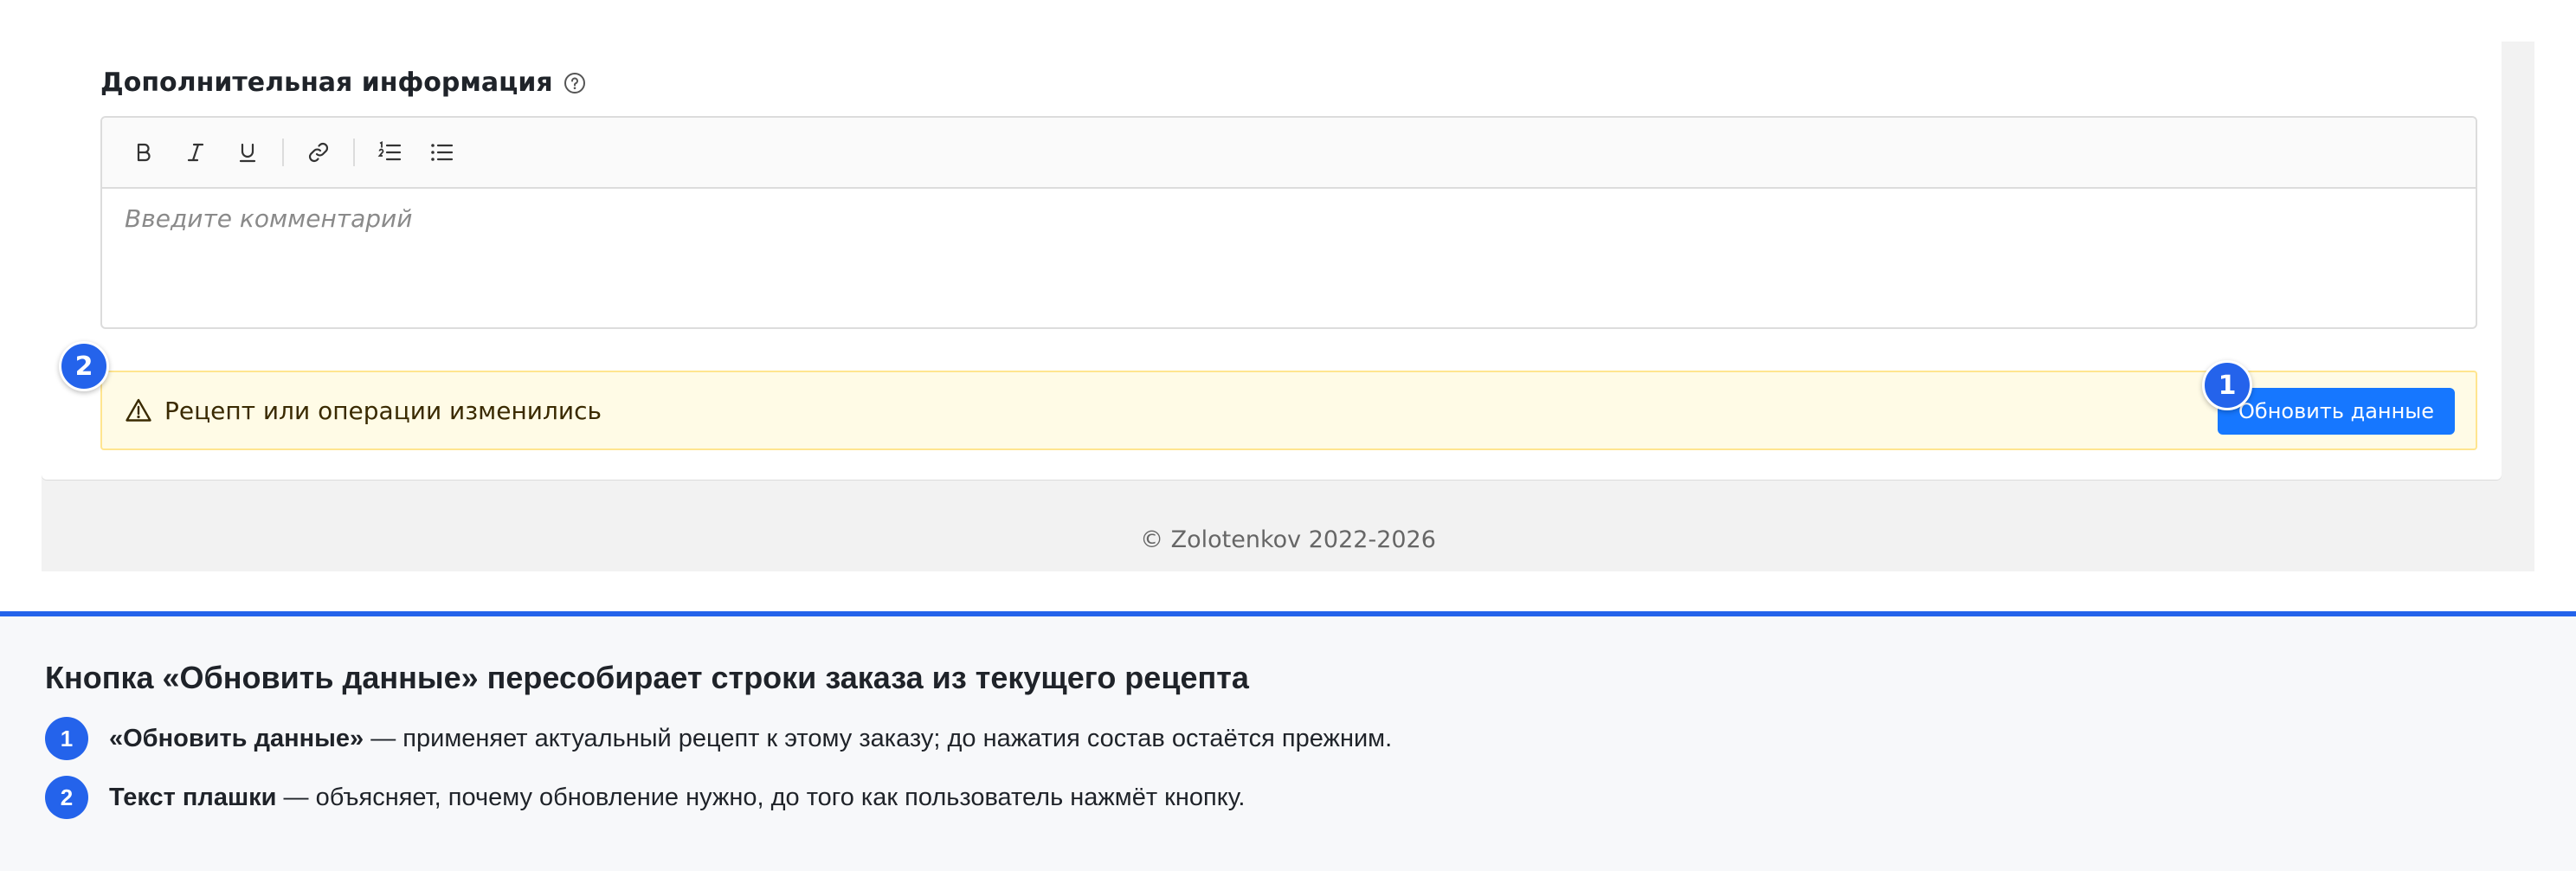  I want to click on legend-number: 2, so click(66, 797).